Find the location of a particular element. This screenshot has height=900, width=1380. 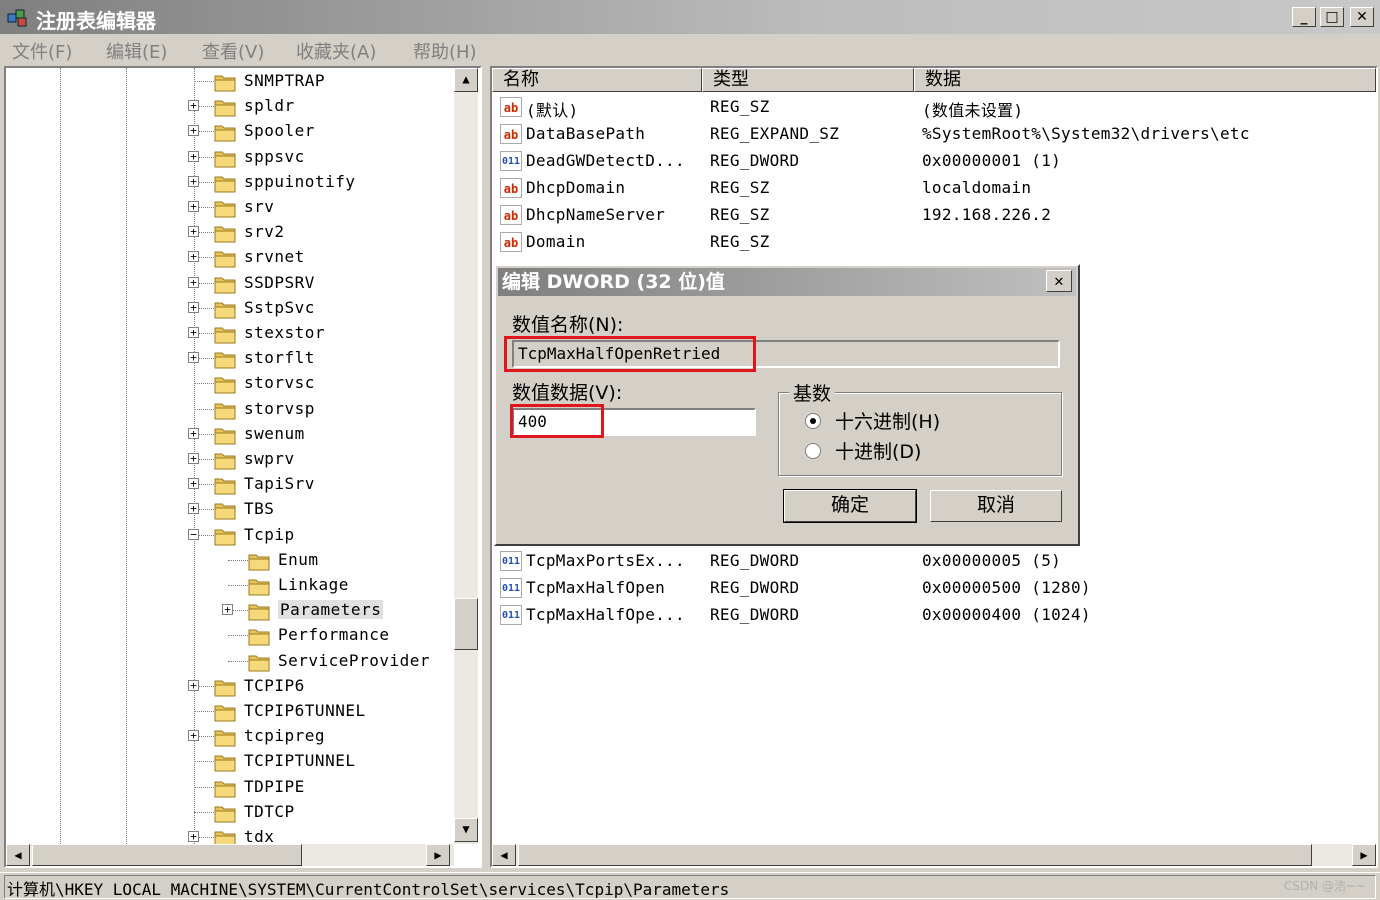

value-row: ab Domain REG_SZ is located at coordinates (933, 242).